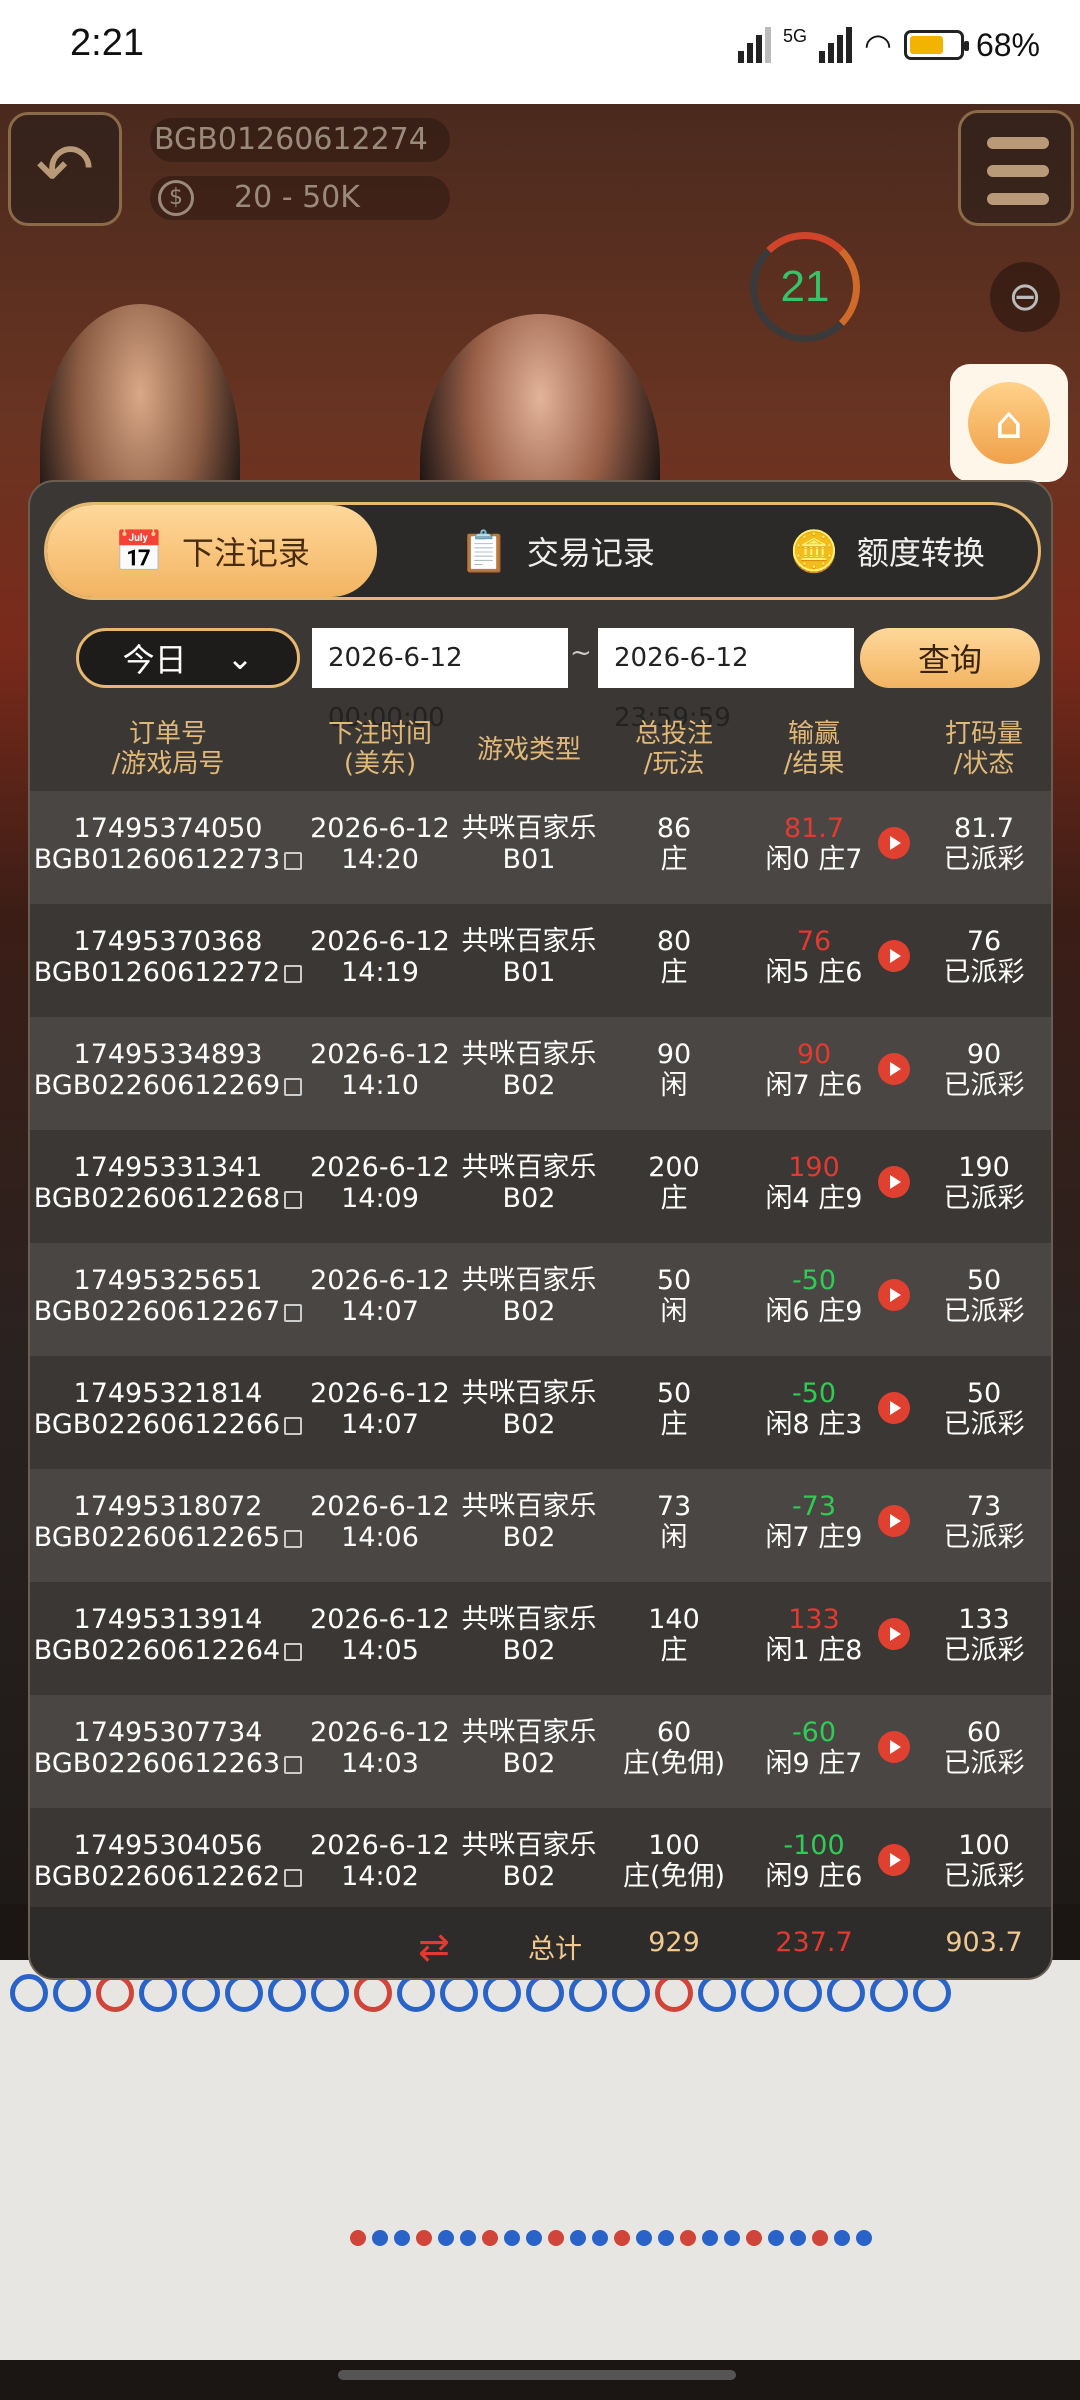 Image resolution: width=1080 pixels, height=2400 pixels. Describe the element at coordinates (300, 198) in the screenshot. I see `bet-limit: $ 20 - 50K` at that location.